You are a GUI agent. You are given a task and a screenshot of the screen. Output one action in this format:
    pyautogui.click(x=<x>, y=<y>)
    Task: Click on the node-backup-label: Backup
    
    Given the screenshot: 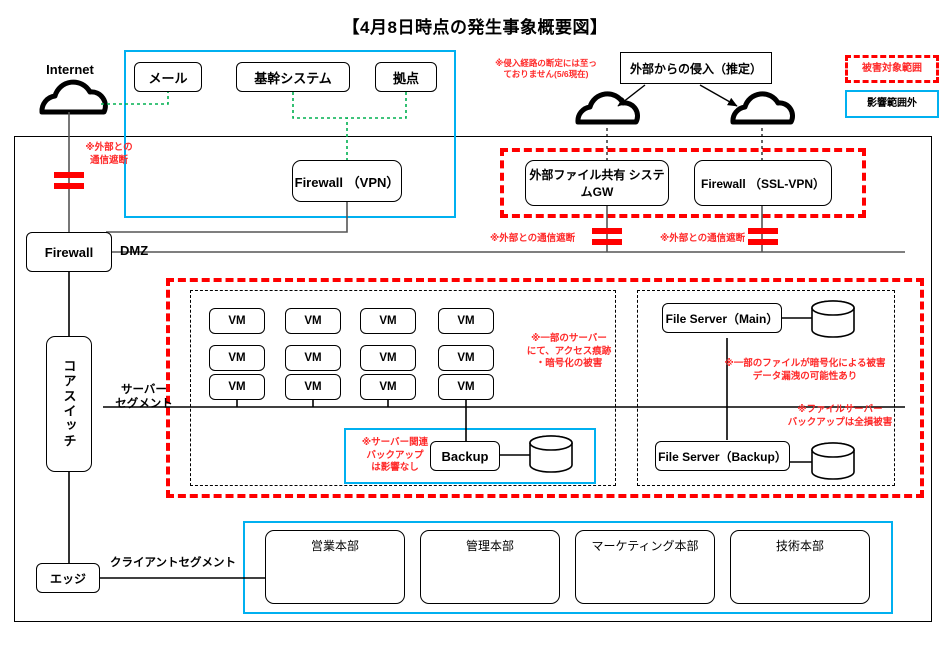 What is the action you would take?
    pyautogui.click(x=465, y=456)
    